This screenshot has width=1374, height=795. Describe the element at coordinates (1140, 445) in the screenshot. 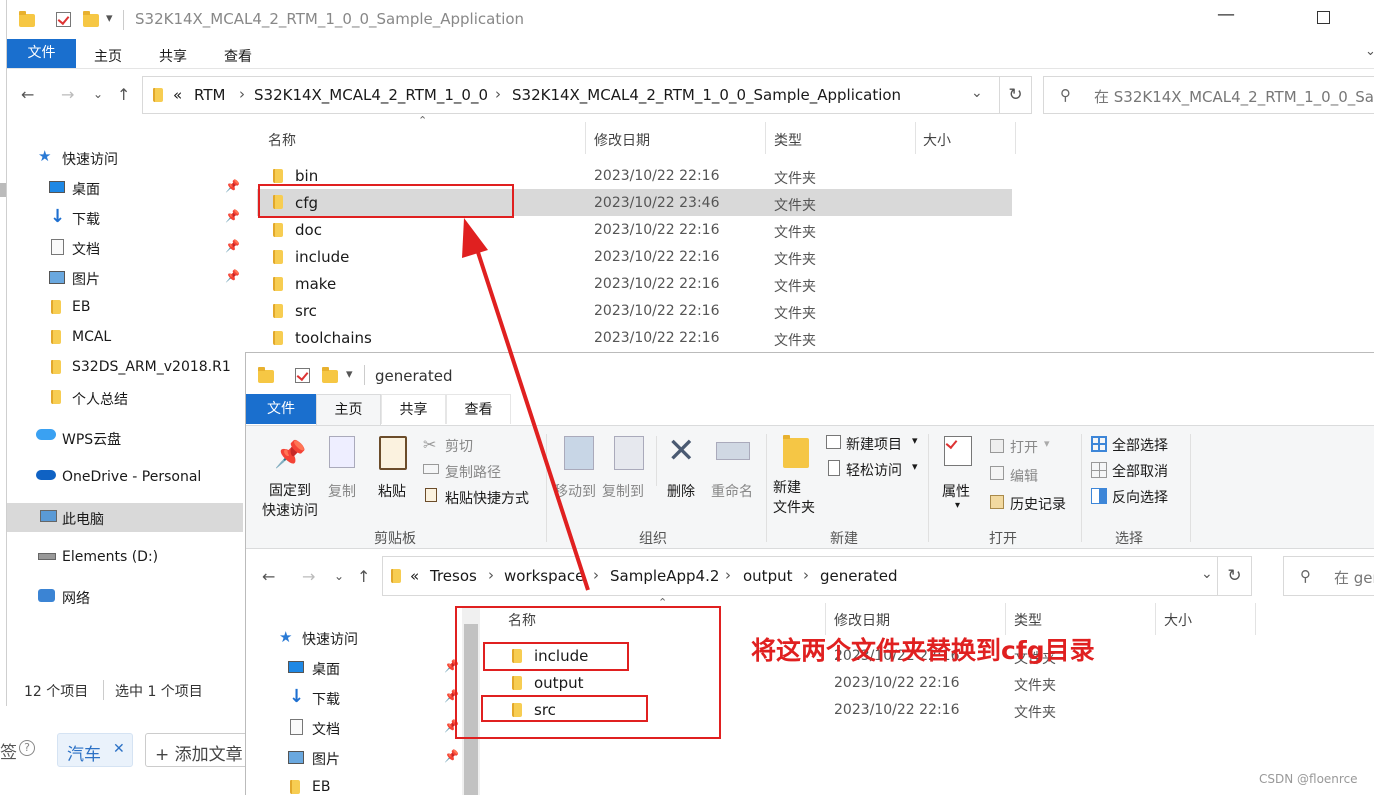

I see `select-all-button: 全部选择` at that location.